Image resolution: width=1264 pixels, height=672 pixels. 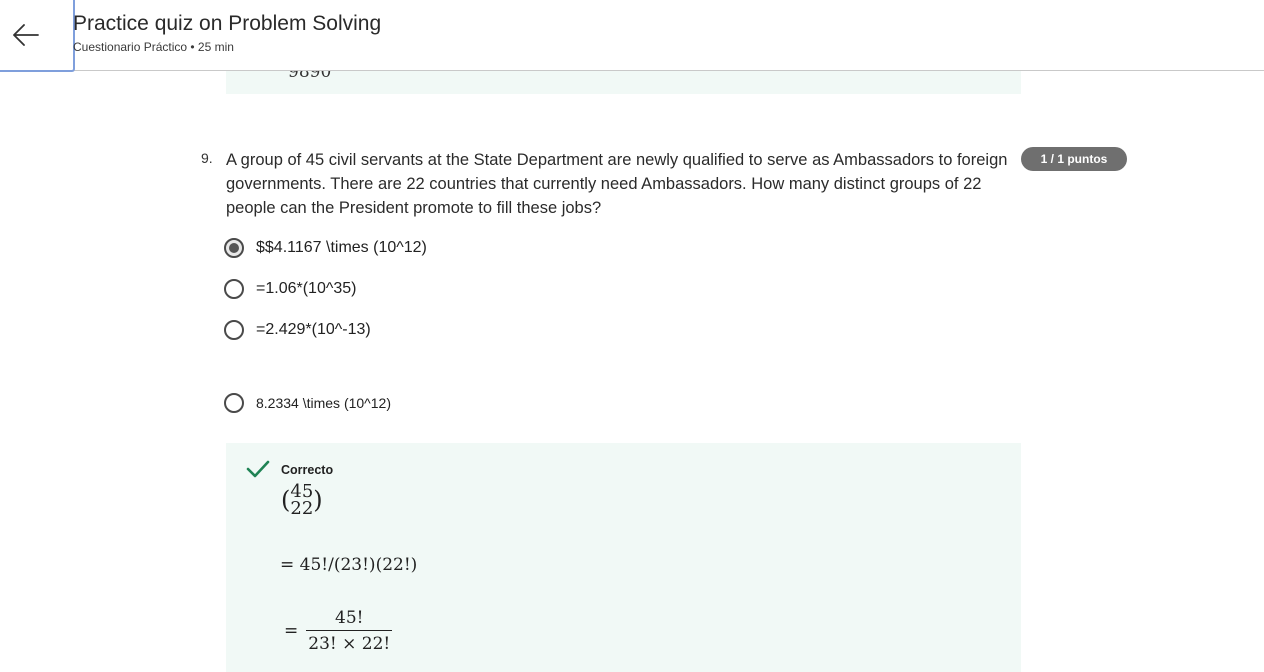 I want to click on answer-option-3: =2.429*(10^-13), so click(x=297, y=330).